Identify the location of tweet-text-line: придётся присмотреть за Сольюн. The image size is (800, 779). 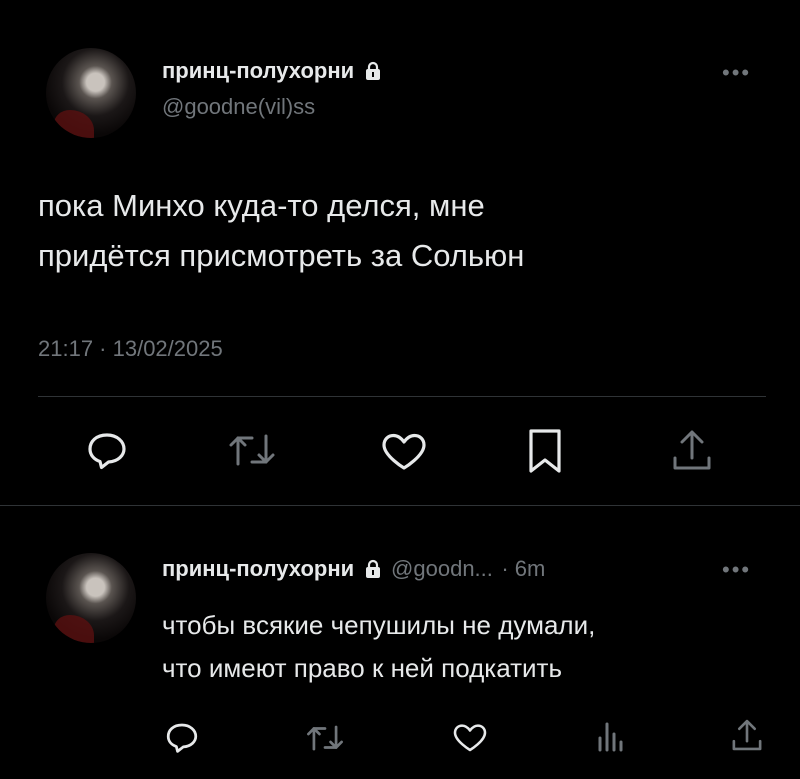
(281, 255).